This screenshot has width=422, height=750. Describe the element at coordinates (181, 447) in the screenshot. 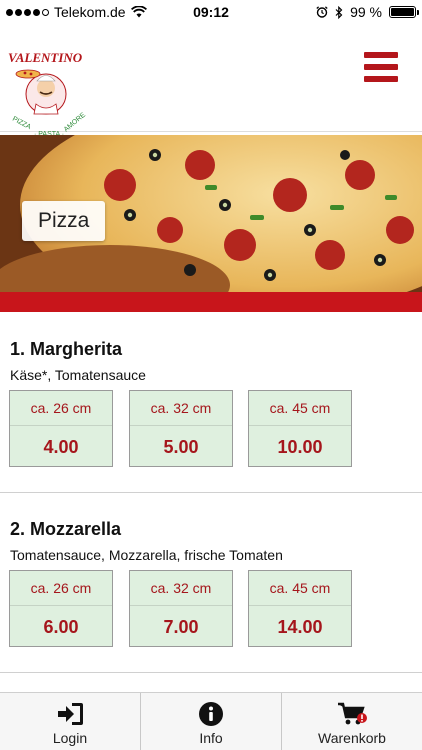

I see `price-label: 5.00` at that location.